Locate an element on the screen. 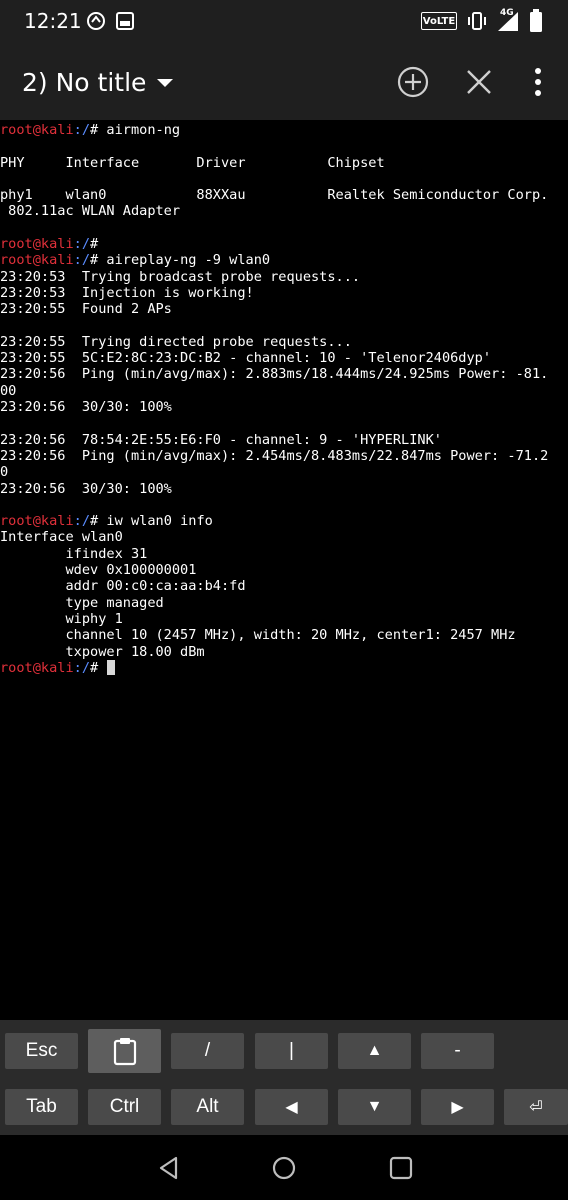 This screenshot has width=568, height=1200. recents-icon is located at coordinates (401, 1168).